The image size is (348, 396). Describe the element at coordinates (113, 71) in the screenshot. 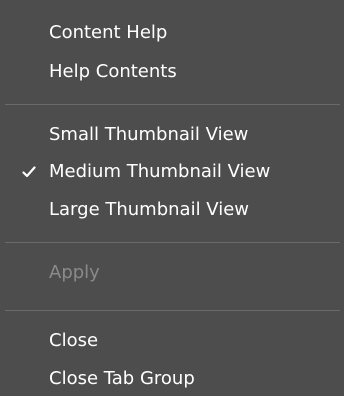

I see `menu-item-label: Help Contents` at that location.